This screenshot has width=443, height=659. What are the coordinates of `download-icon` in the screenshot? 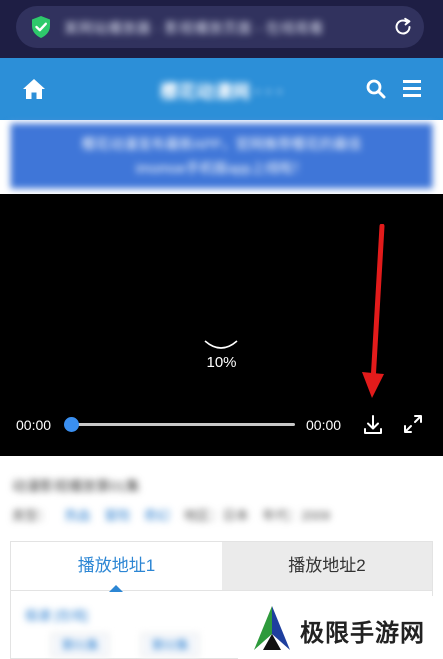 It's located at (373, 427).